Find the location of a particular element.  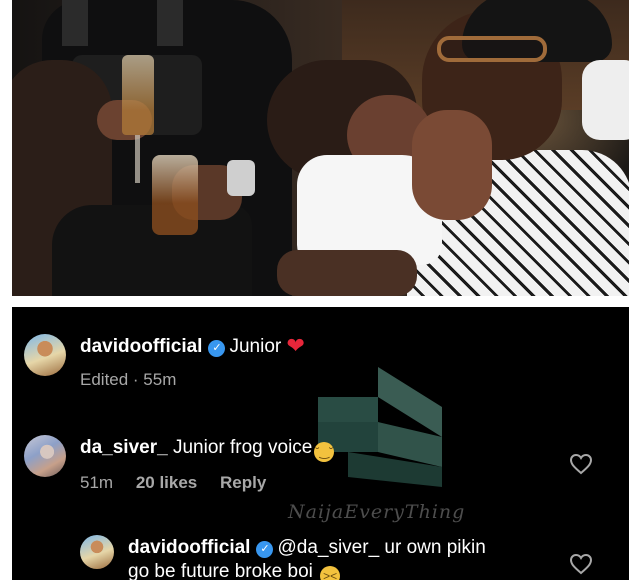

username: da_siver_ is located at coordinates (124, 447).